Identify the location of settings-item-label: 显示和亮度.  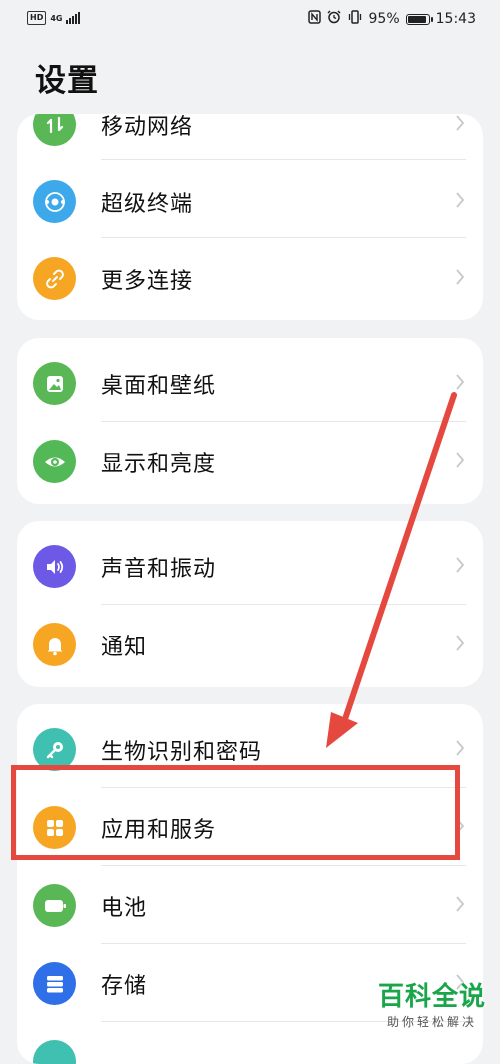
(159, 464).